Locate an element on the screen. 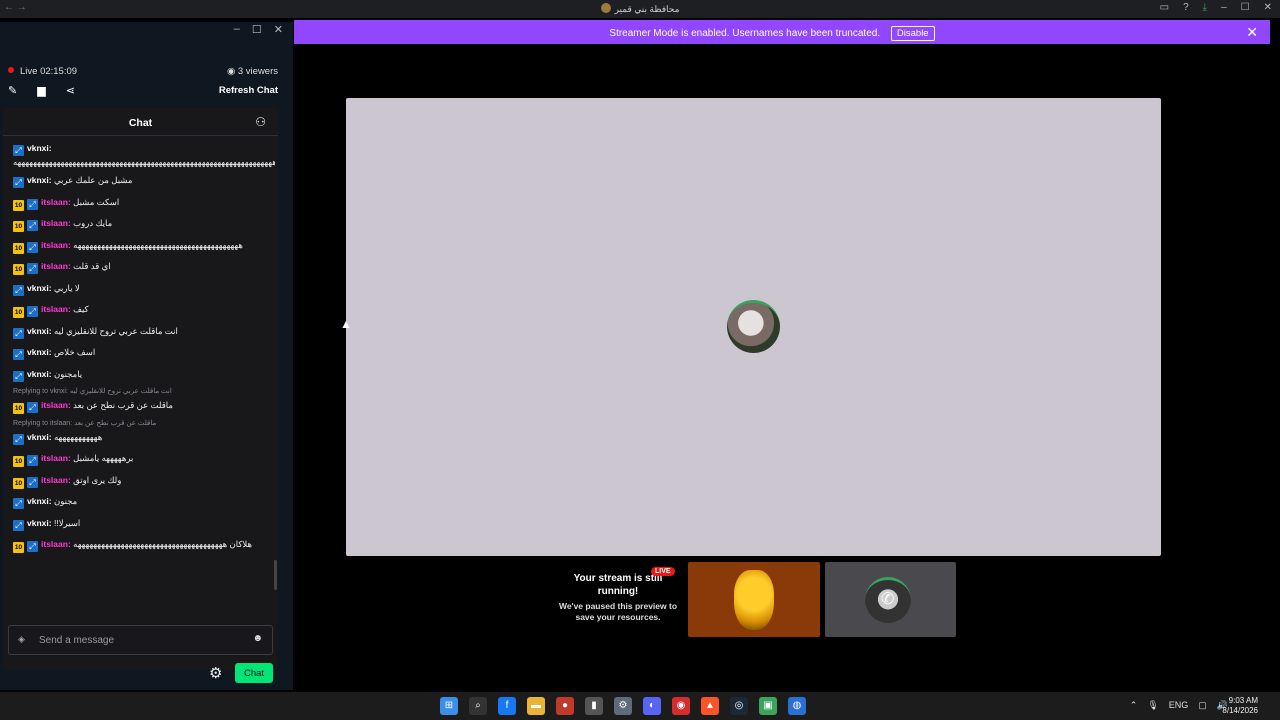 The height and width of the screenshot is (720, 1280). language-indicator: ENG is located at coordinates (1179, 705).